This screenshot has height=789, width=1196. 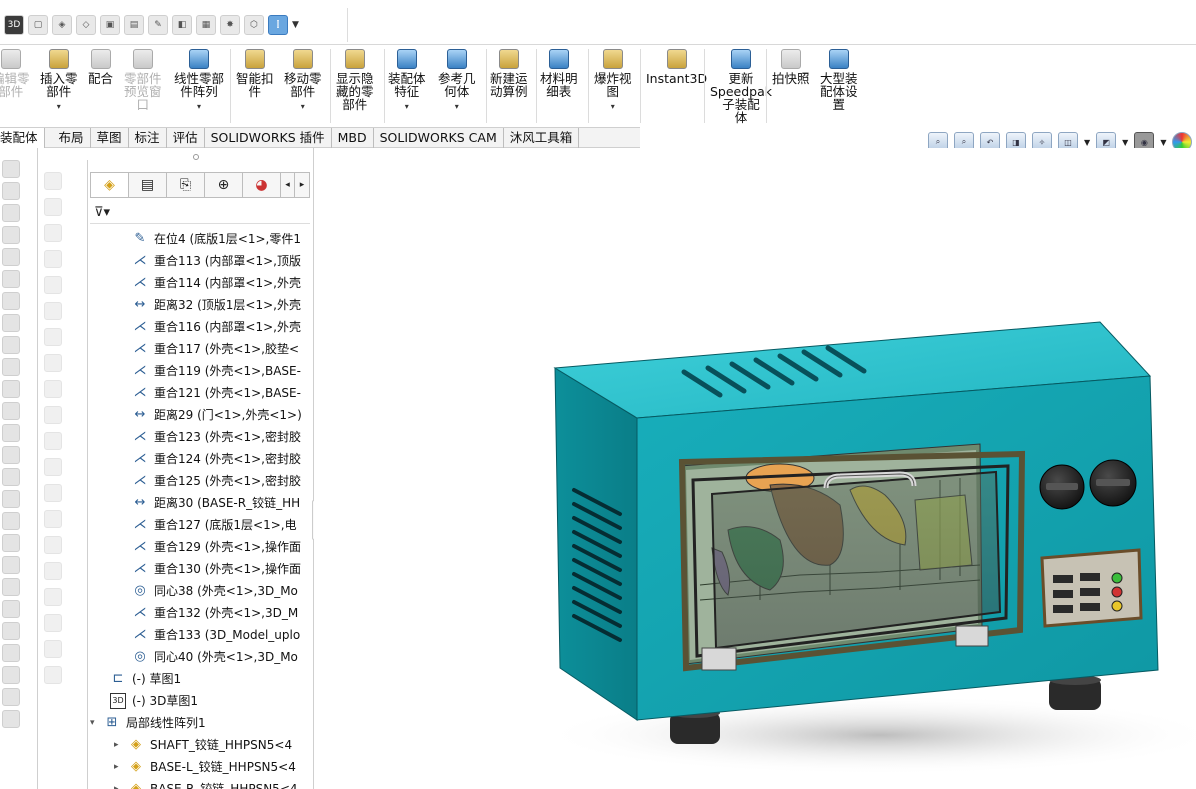 I want to click on configuration-manager-tab-icon: ⎘, so click(x=186, y=185).